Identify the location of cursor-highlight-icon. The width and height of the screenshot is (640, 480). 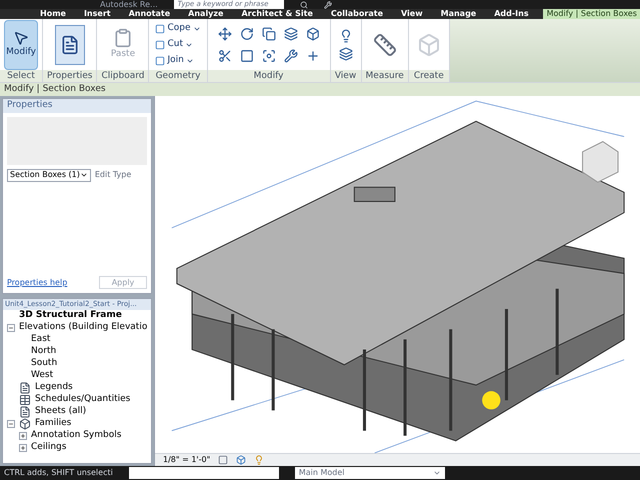
(491, 400).